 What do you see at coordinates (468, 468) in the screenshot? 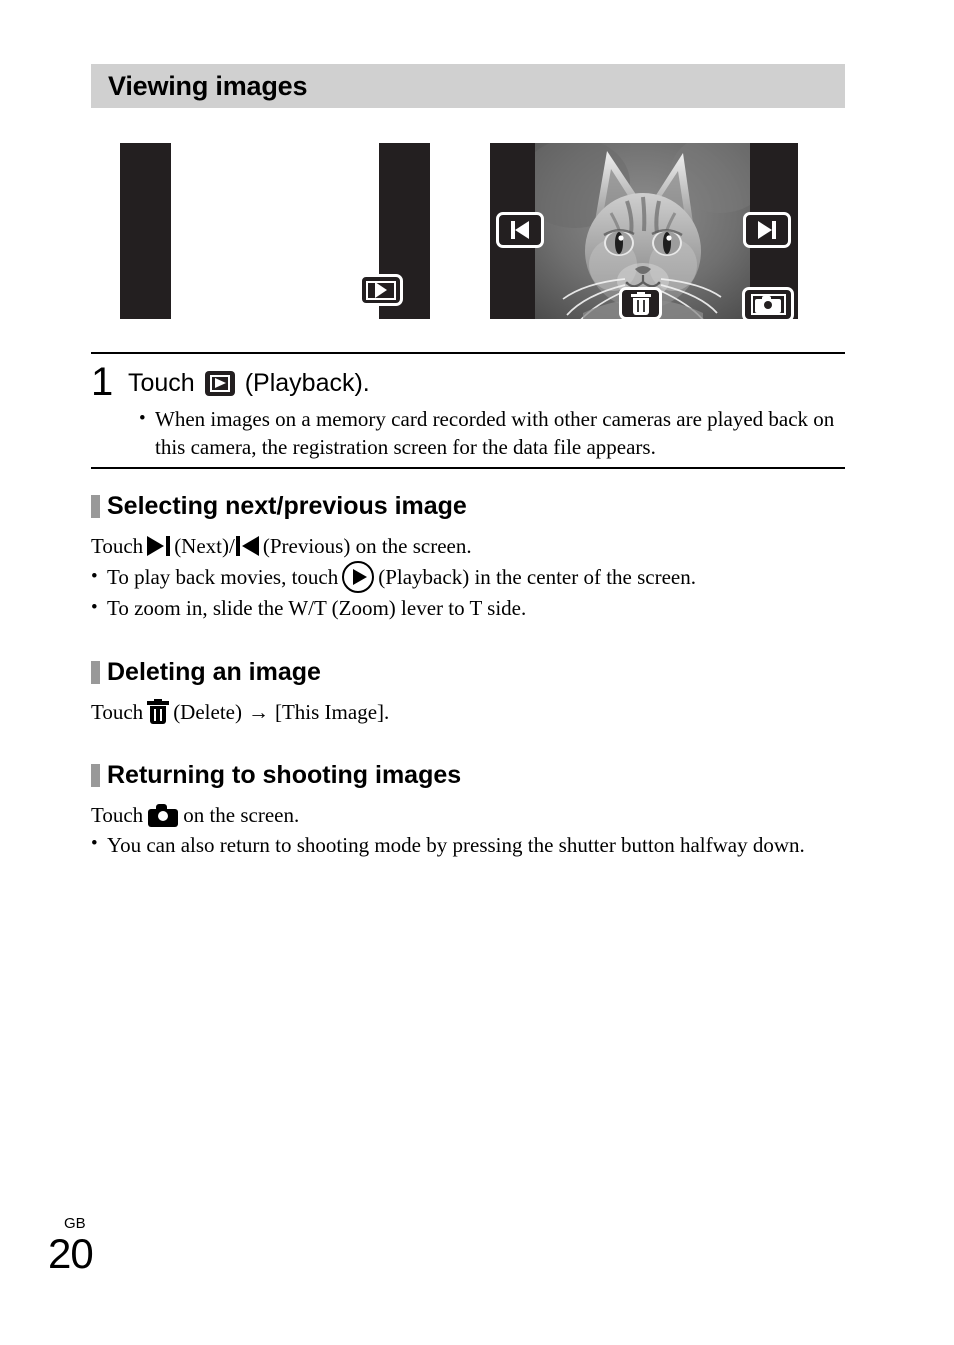
I see `divider-below-step` at bounding box center [468, 468].